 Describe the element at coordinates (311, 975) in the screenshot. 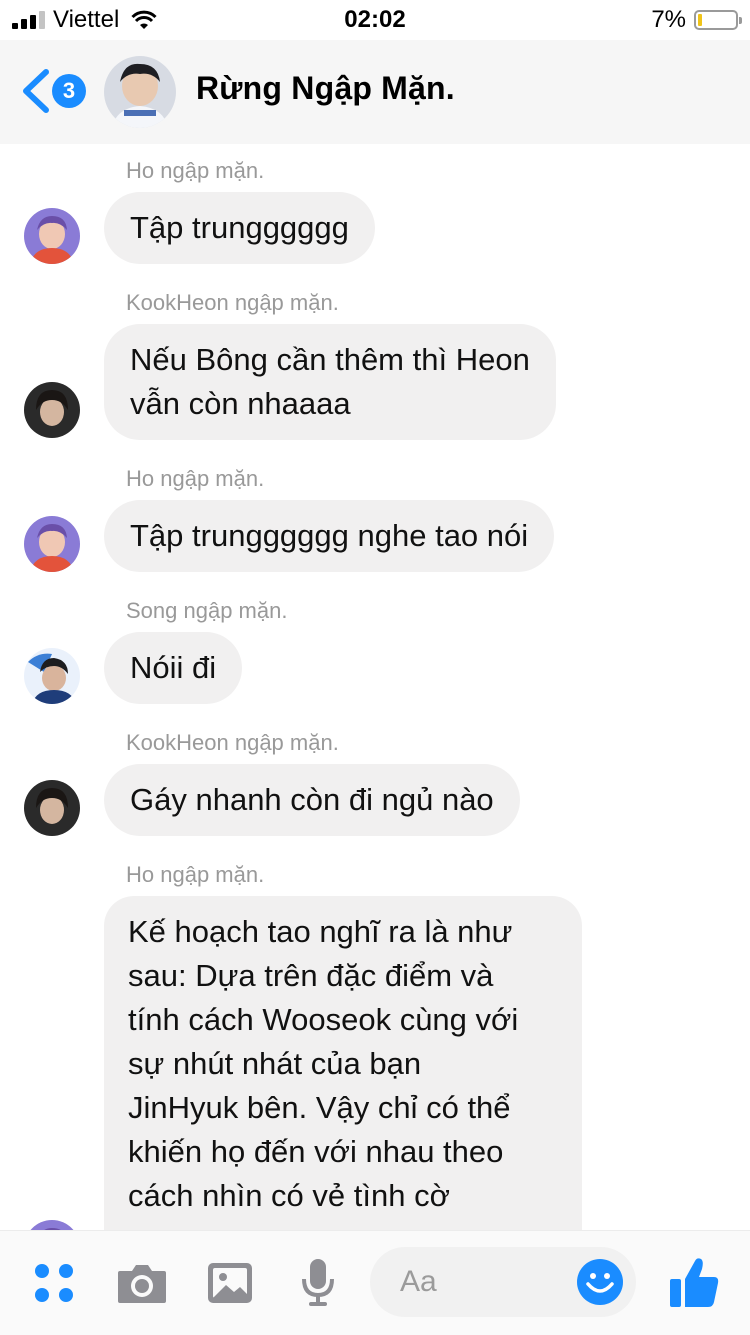

I see `message-text-line: sau: Dựa trên đặc điểm và` at that location.